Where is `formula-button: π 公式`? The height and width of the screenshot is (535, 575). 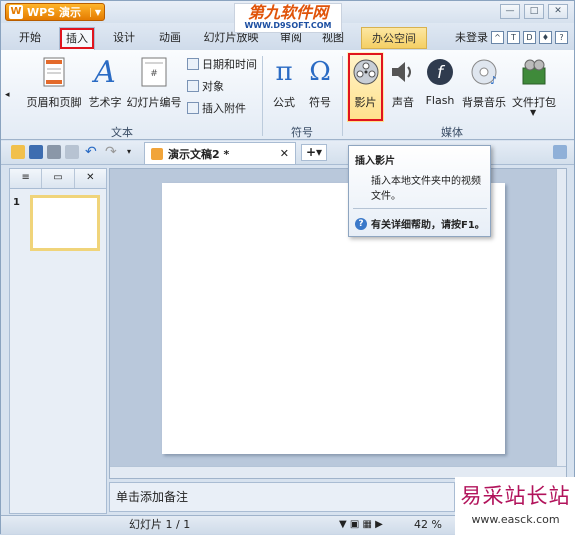
formula-button: π 公式 is located at coordinates (284, 83).